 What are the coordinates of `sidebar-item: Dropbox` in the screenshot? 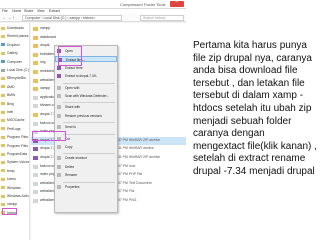 It's located at (15, 45).